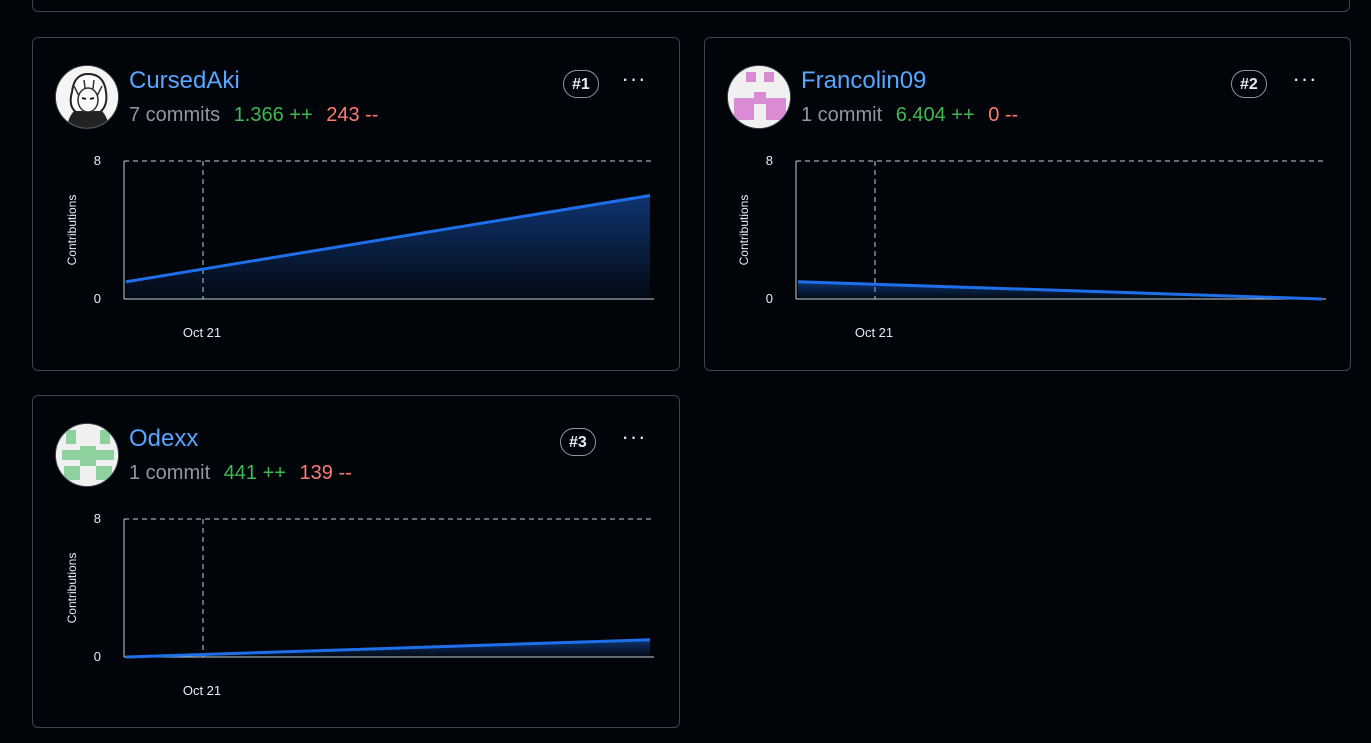  What do you see at coordinates (691, 6) in the screenshot?
I see `previous-card-edge` at bounding box center [691, 6].